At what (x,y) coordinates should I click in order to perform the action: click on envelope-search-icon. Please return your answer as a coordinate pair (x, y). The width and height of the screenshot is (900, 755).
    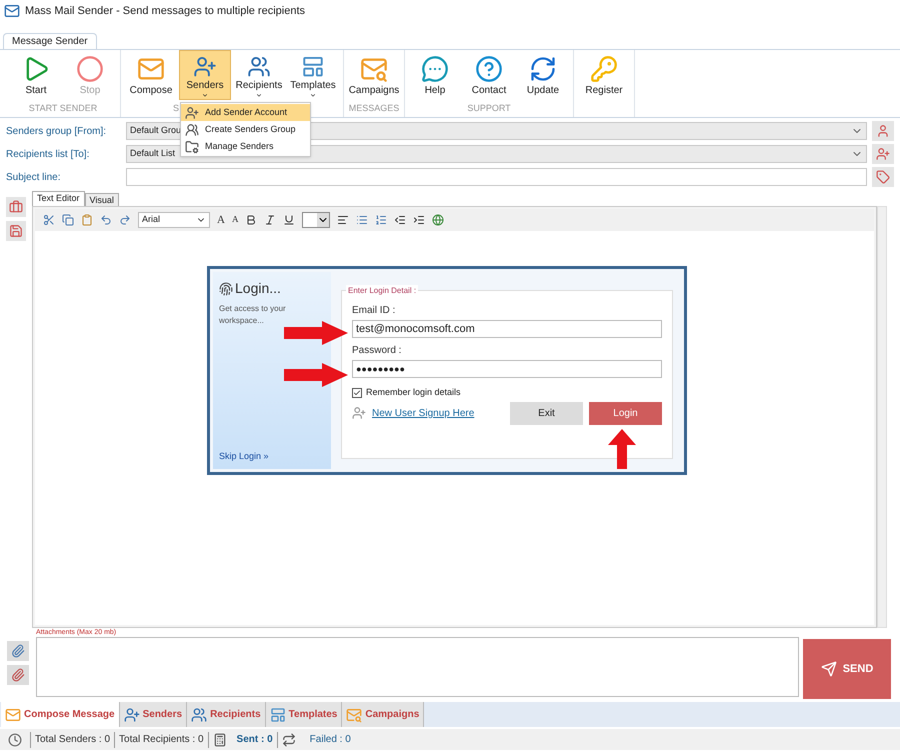
    Looking at the image, I should click on (354, 714).